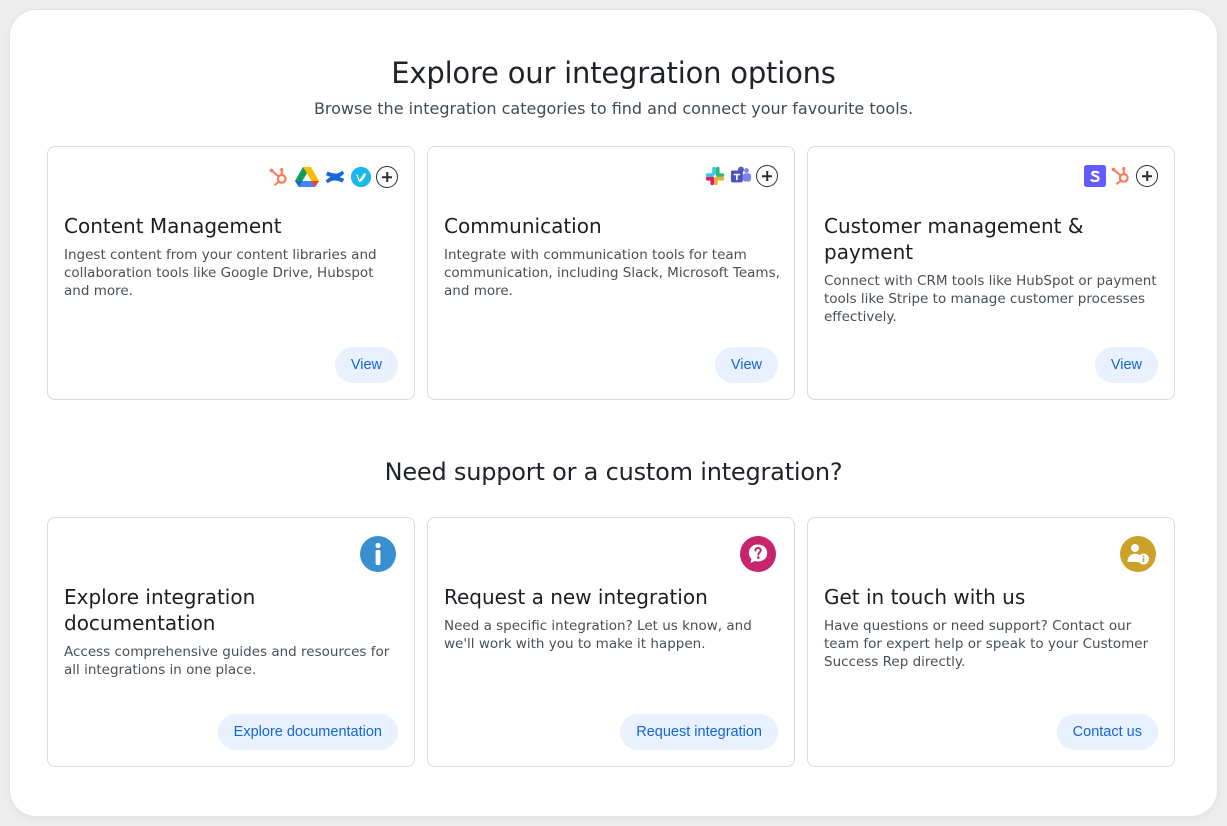 The image size is (1227, 826). Describe the element at coordinates (1107, 732) in the screenshot. I see `contact-us-button: Contact us` at that location.